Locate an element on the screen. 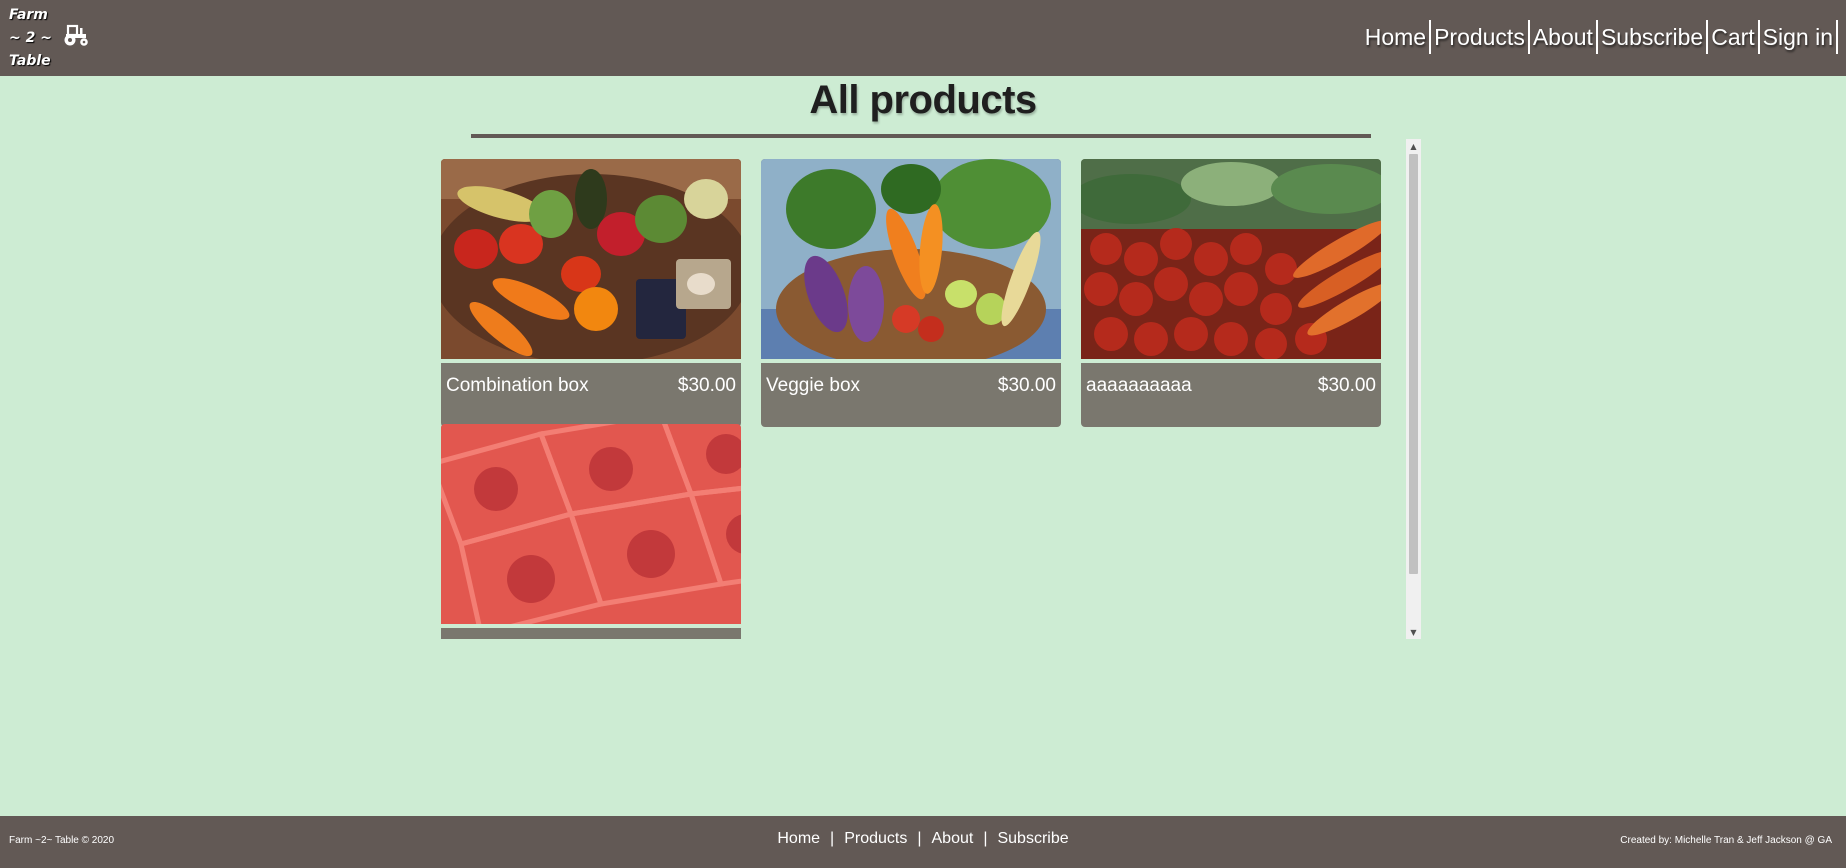 This screenshot has height=868, width=1846. nav-products: Products is located at coordinates (1480, 37).